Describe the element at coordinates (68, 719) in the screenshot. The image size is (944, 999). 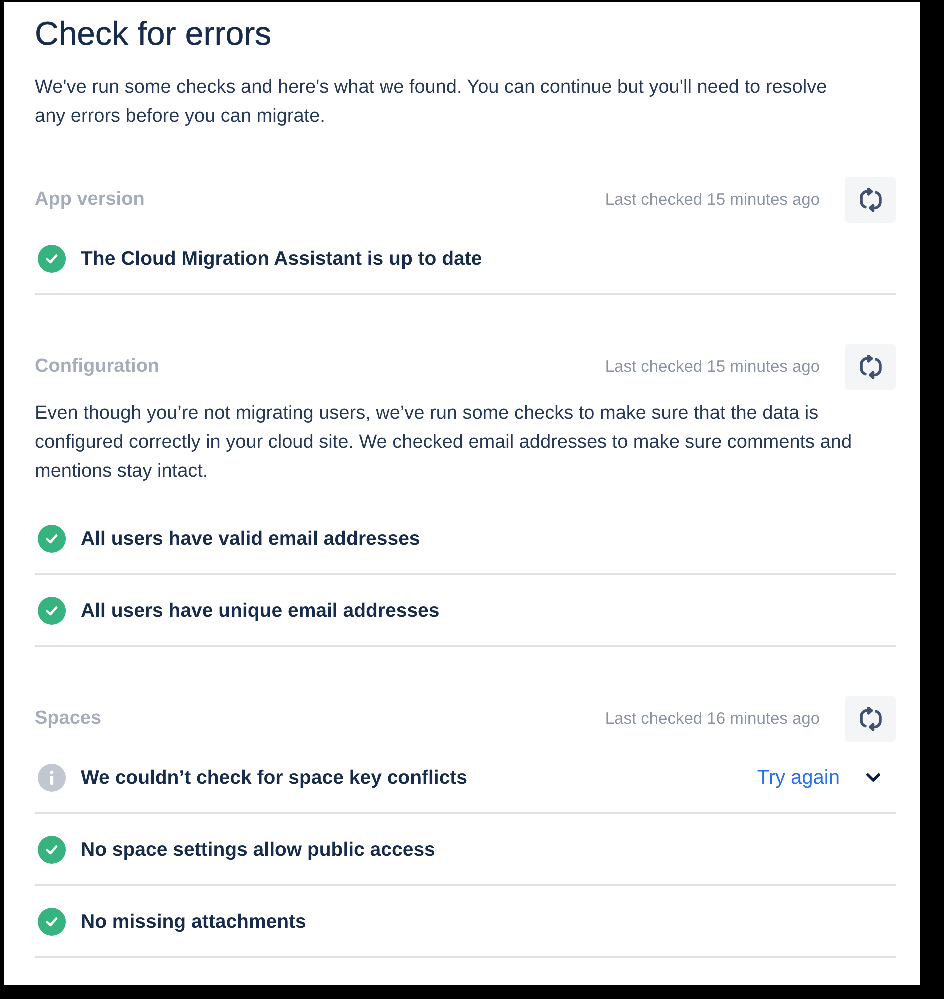
I see `section-title: Spaces` at that location.